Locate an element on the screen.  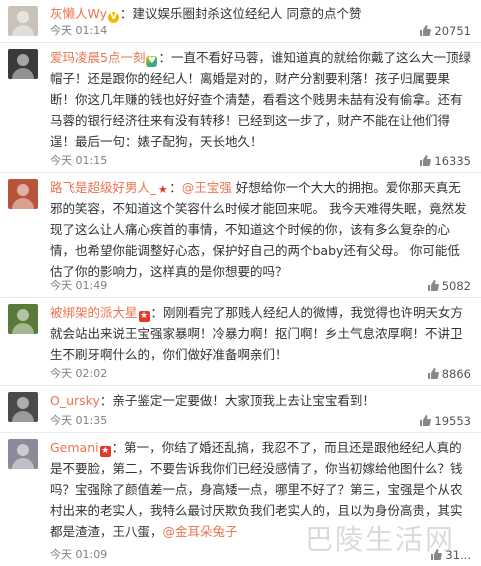
colon: ： is located at coordinates (175, 187).